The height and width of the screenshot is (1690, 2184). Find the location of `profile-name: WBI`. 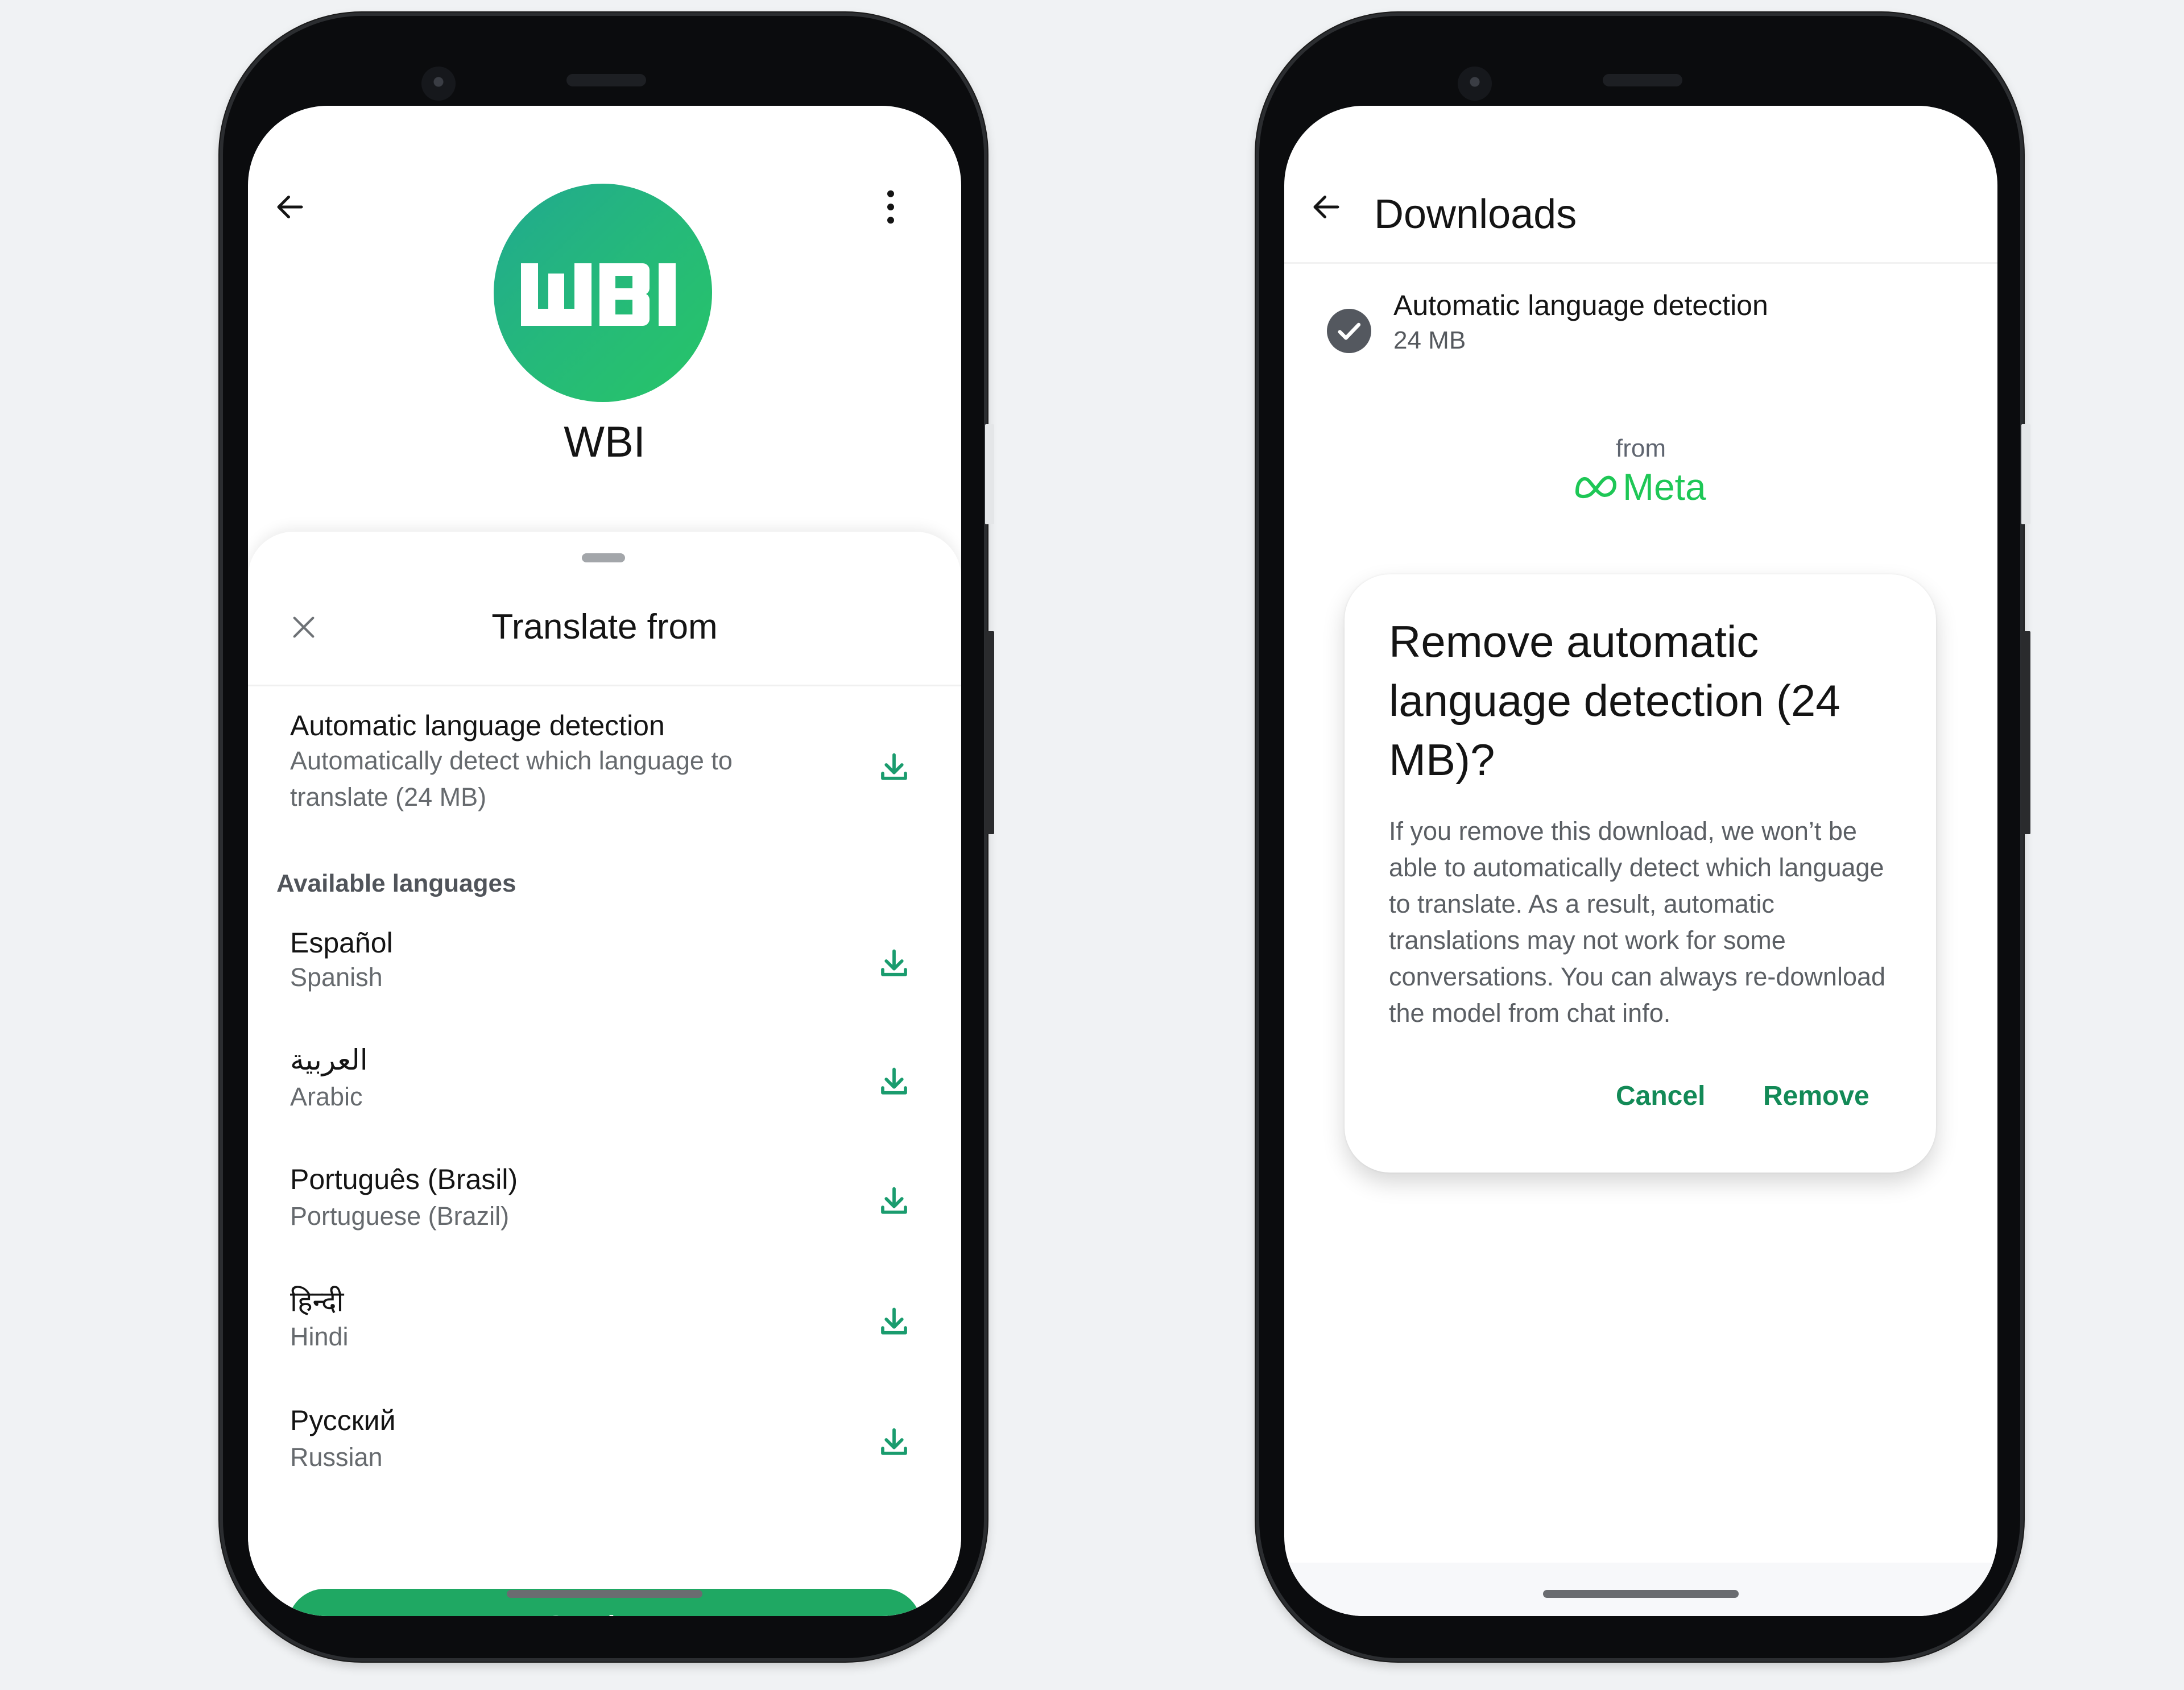

profile-name: WBI is located at coordinates (605, 442).